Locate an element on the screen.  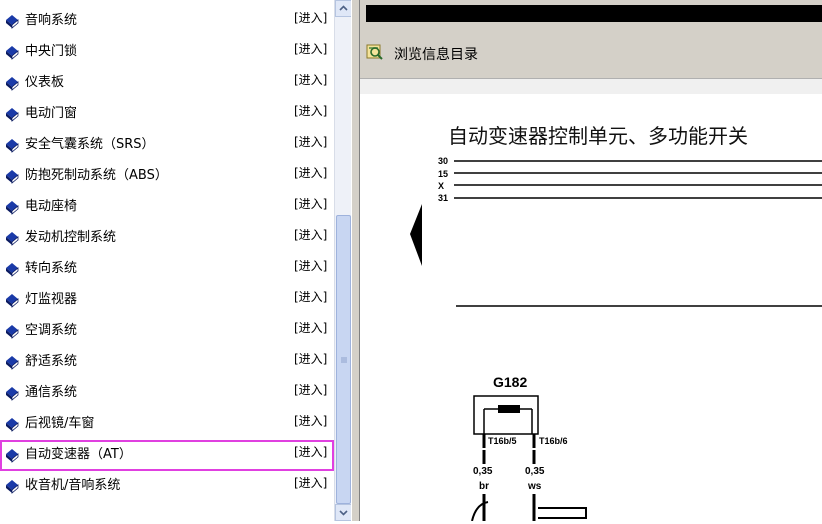
sensor-icon is located at coordinates (509, 409).